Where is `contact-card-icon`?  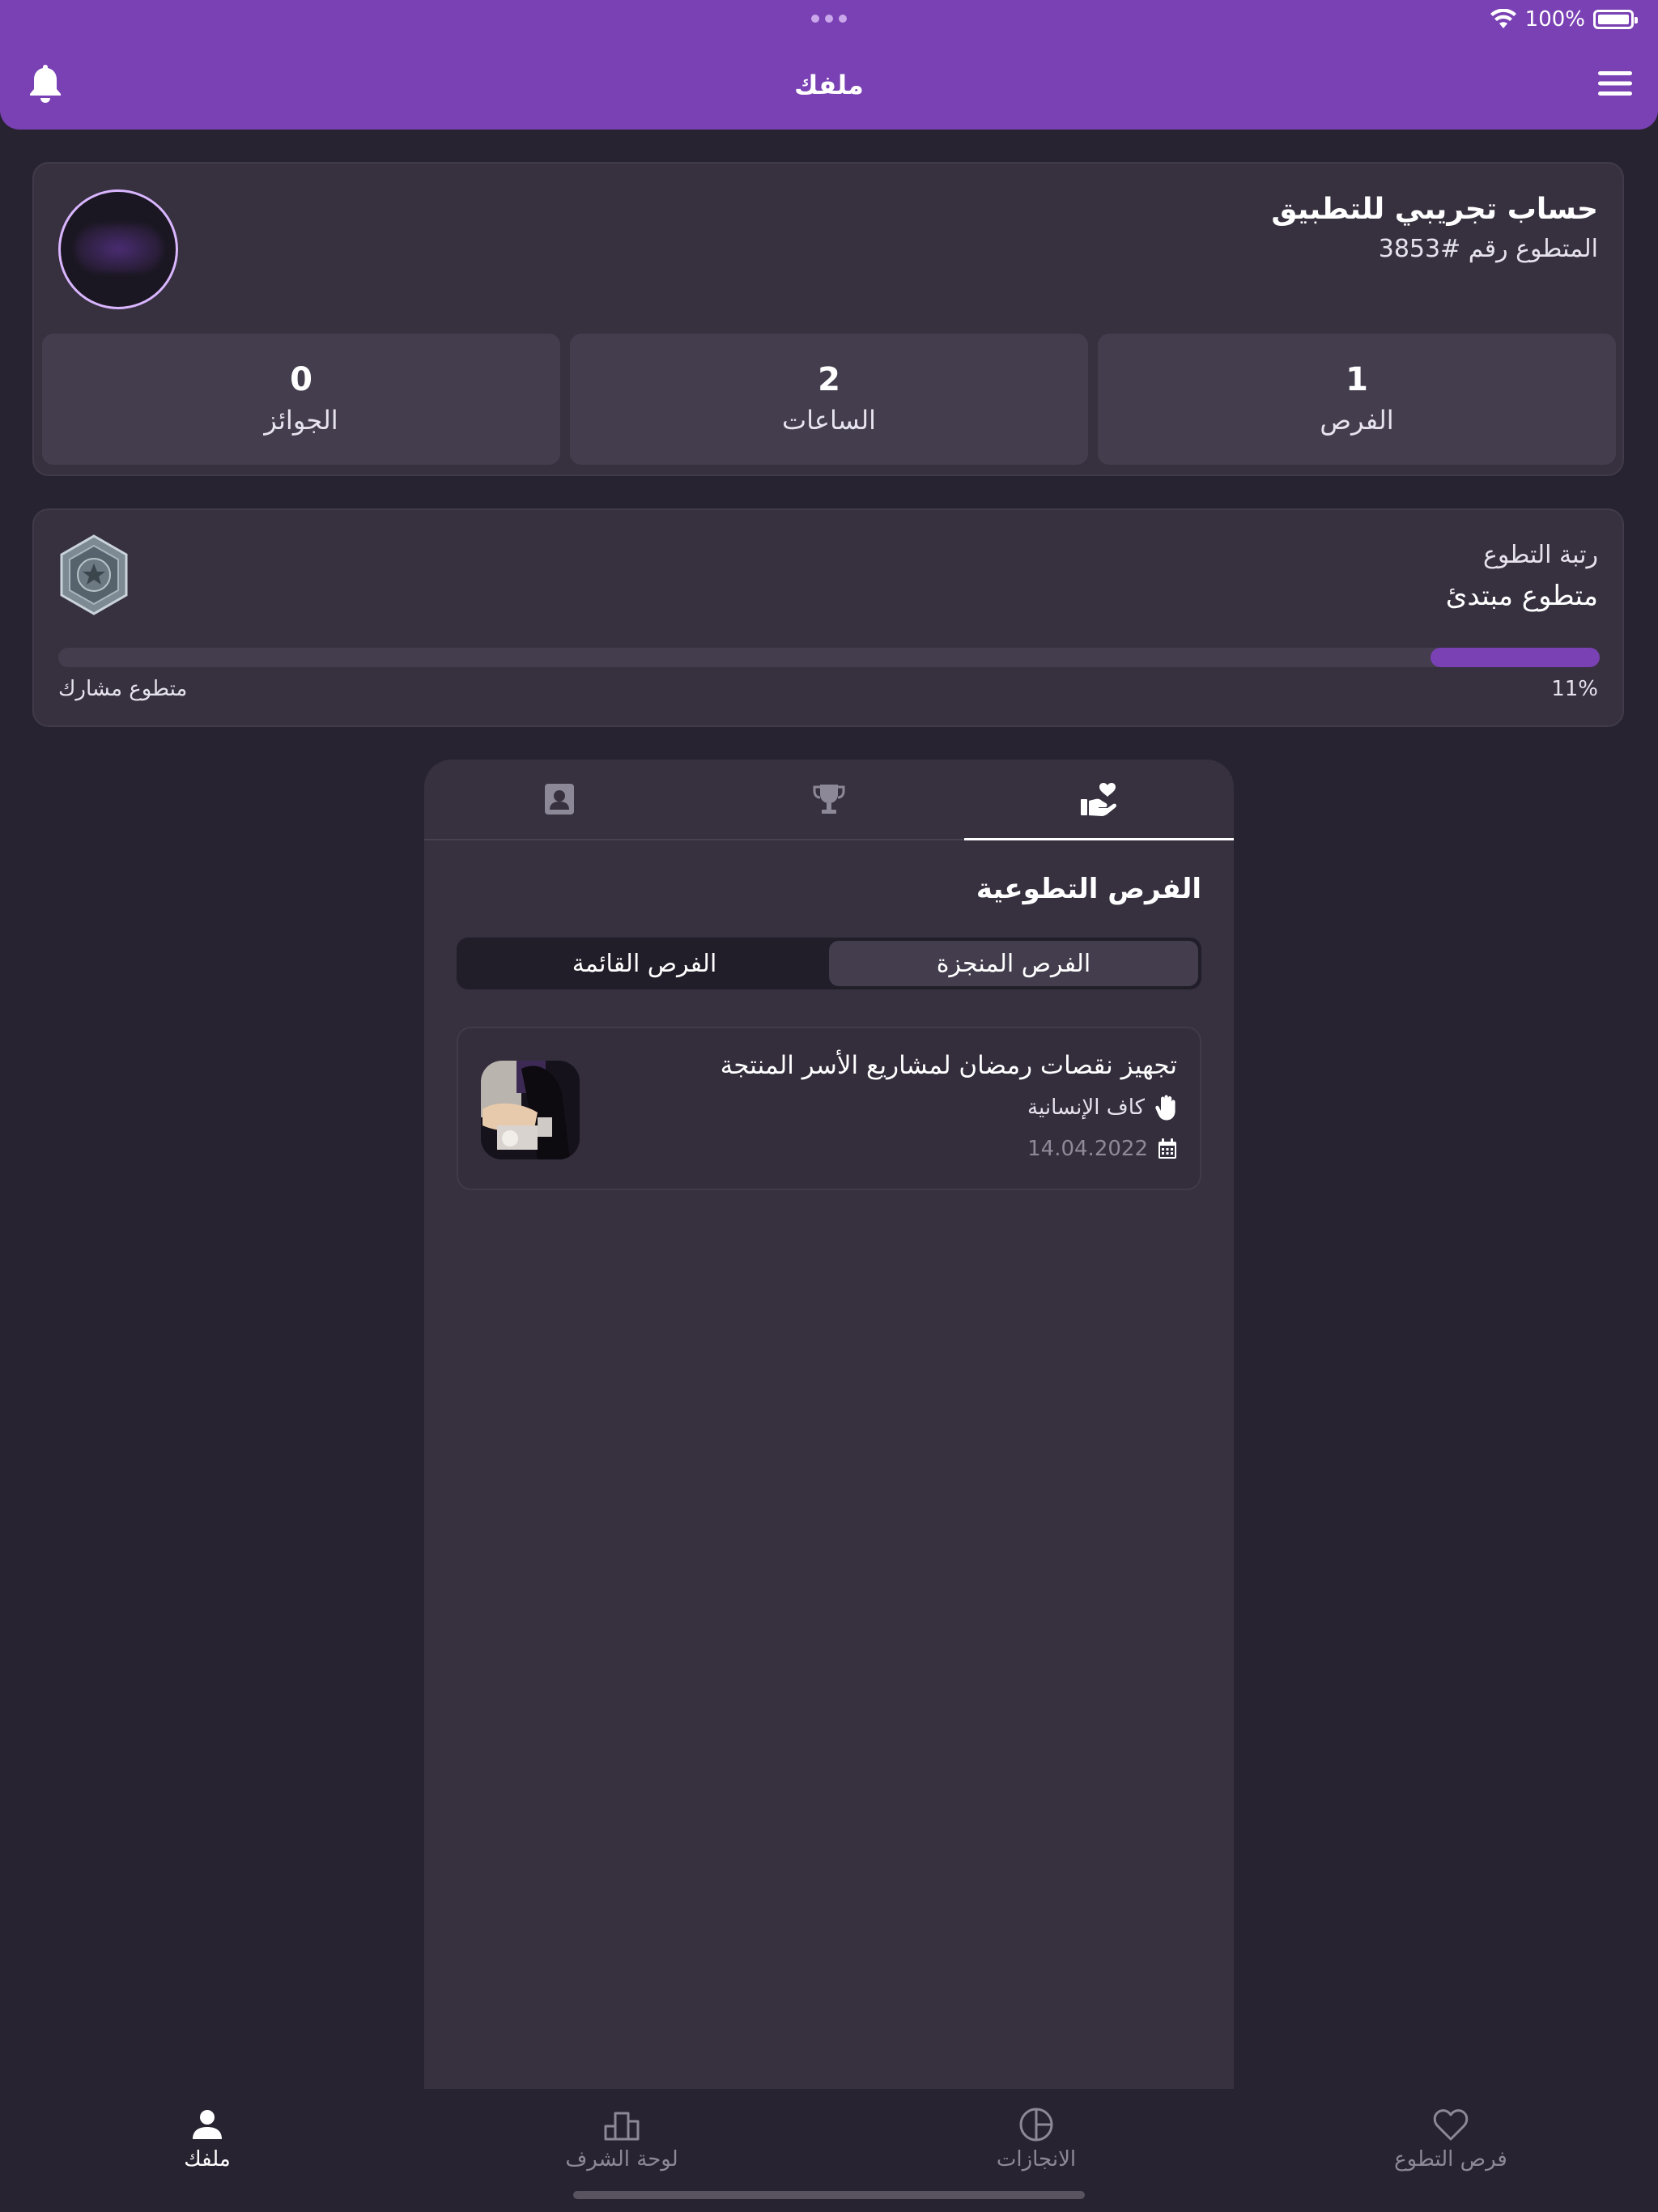 contact-card-icon is located at coordinates (559, 799).